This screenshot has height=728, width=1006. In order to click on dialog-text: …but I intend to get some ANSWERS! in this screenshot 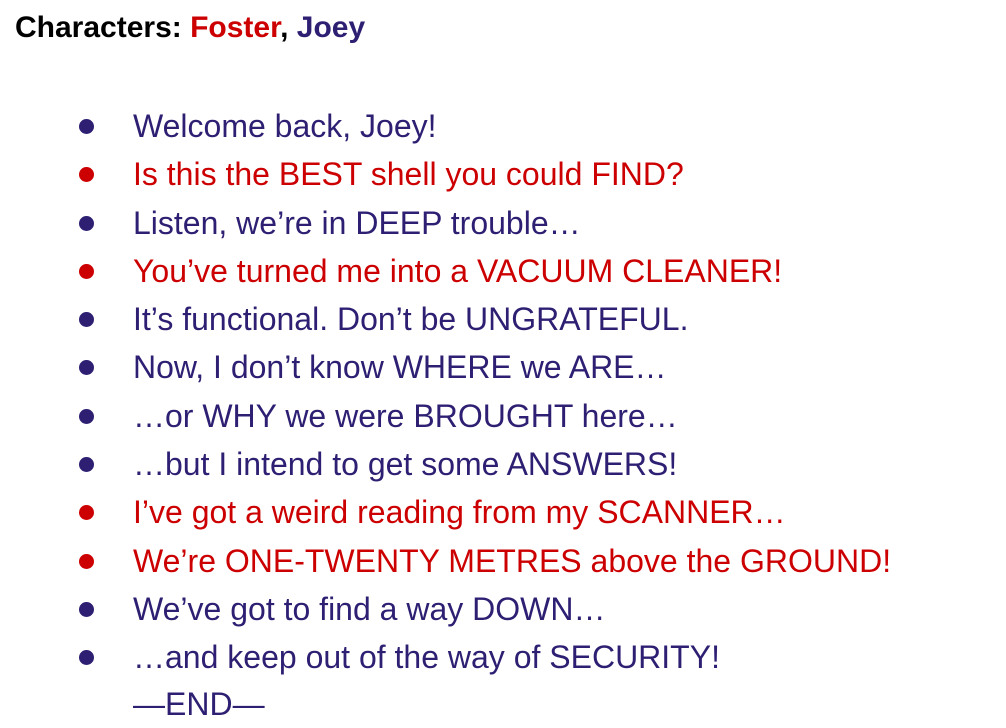, I will do `click(405, 464)`.